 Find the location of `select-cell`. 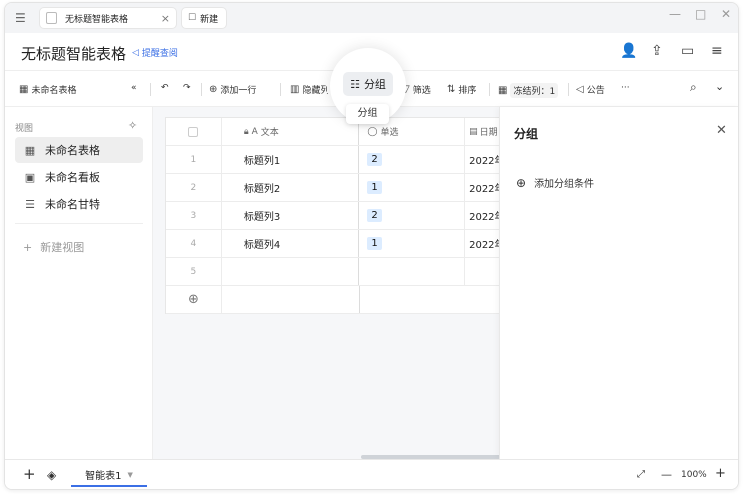

select-cell is located at coordinates (412, 271).